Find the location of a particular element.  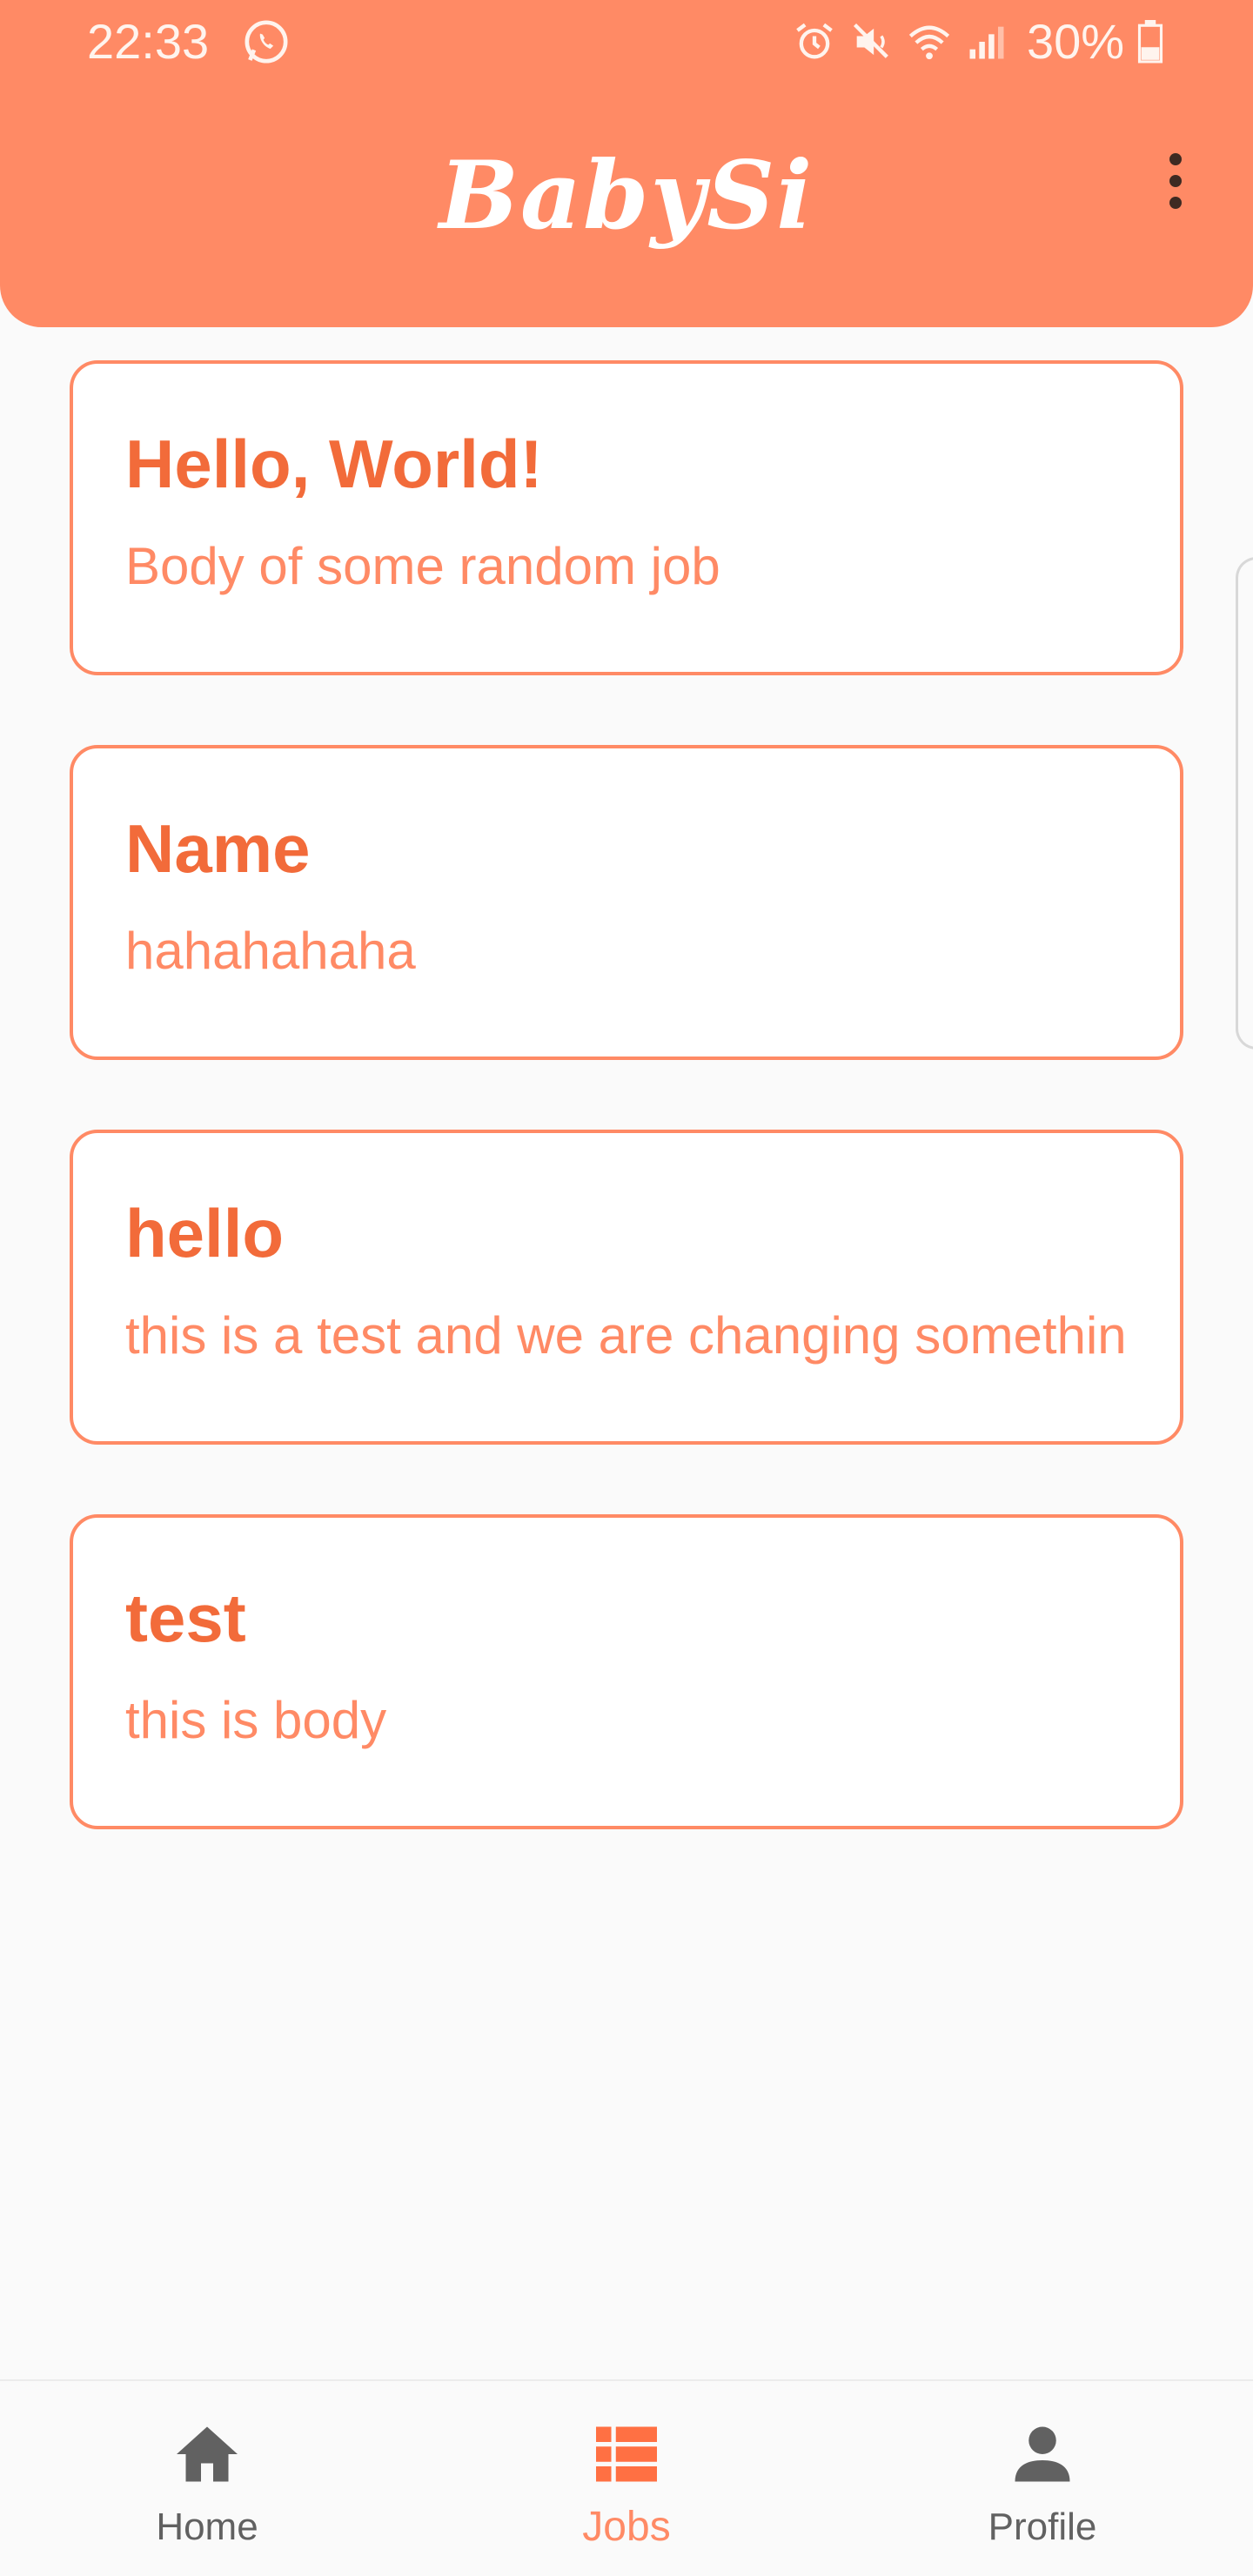

app-title: BabySi is located at coordinates (626, 196).